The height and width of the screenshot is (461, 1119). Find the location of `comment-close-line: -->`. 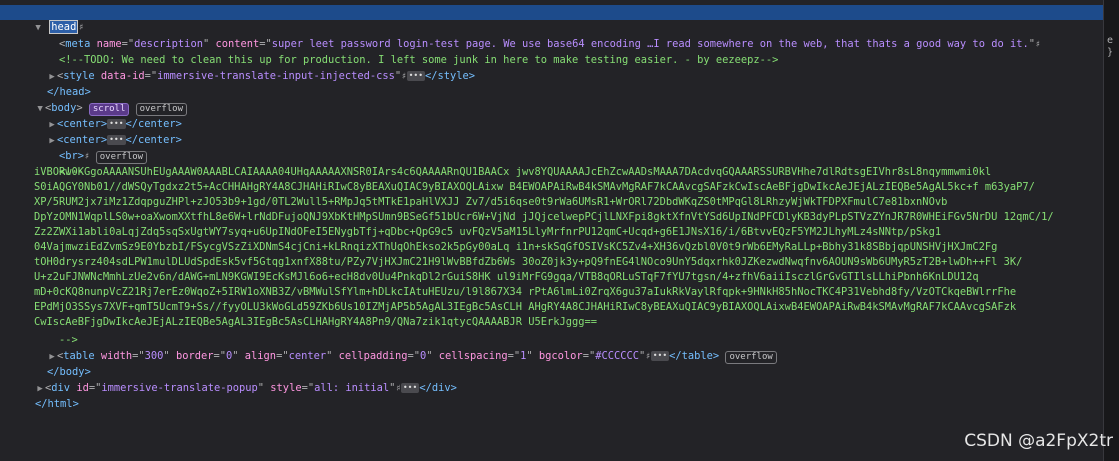

comment-close-line: --> is located at coordinates (68, 340).